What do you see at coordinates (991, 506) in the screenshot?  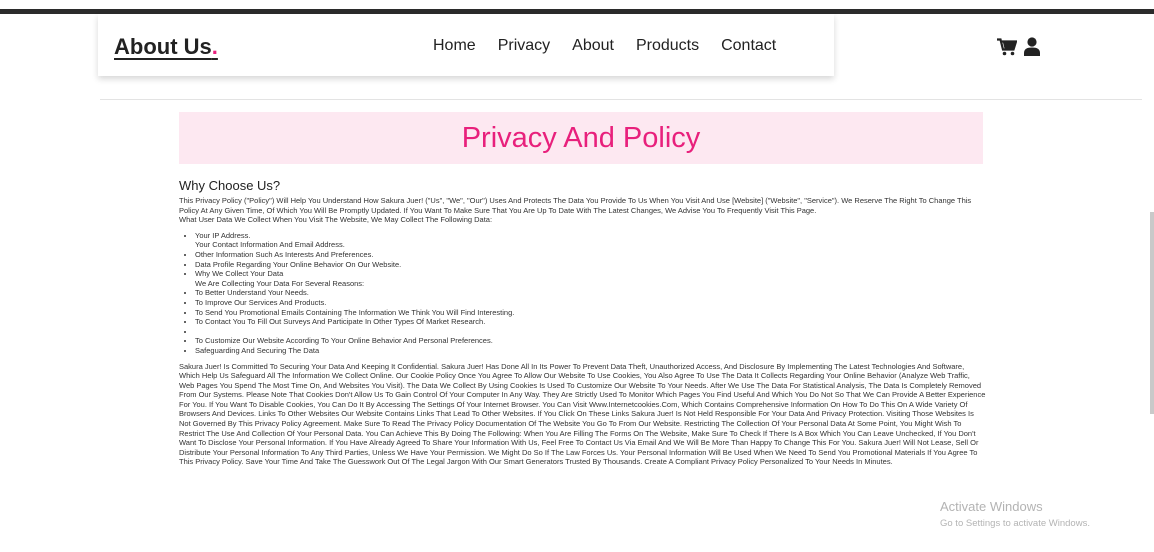 I see `activate-windows-title: Activate Windows` at bounding box center [991, 506].